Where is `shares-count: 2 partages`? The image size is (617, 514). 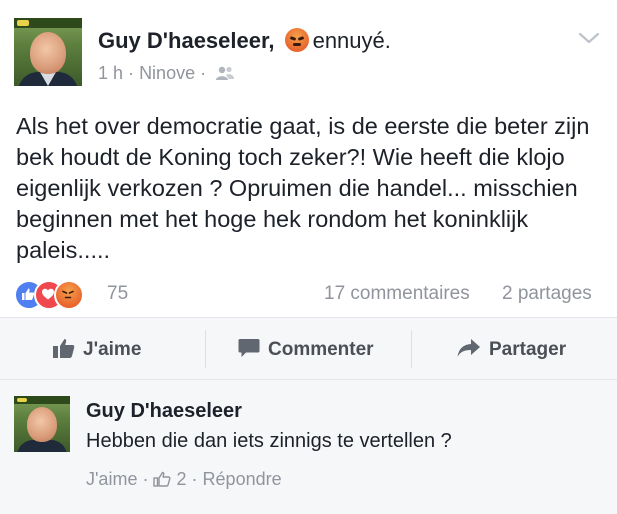 shares-count: 2 partages is located at coordinates (547, 294).